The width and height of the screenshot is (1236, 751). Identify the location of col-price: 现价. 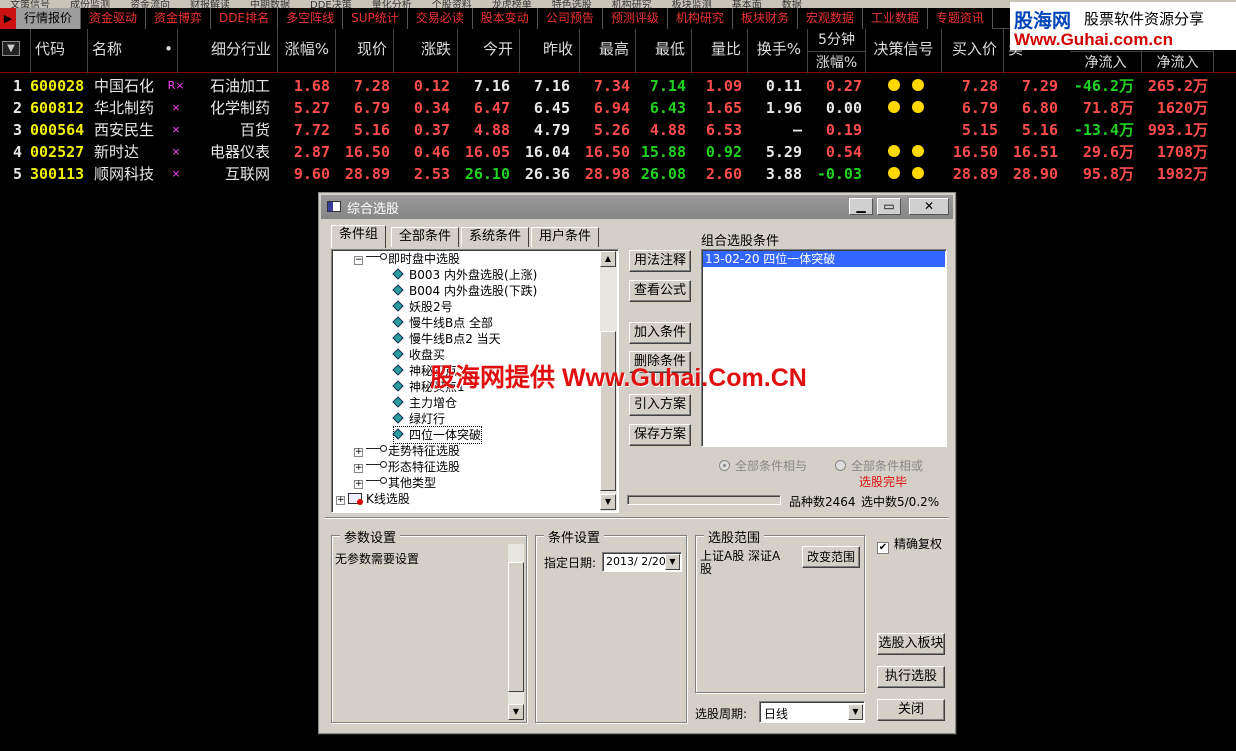
(365, 51).